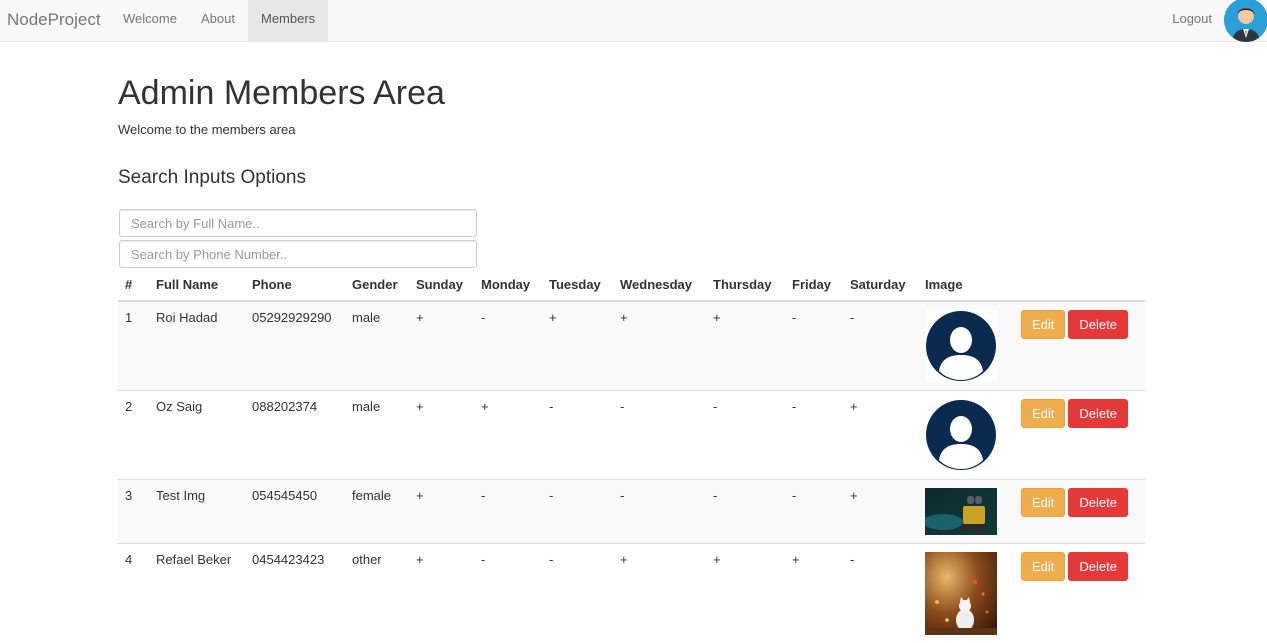 The height and width of the screenshot is (643, 1267). What do you see at coordinates (1079, 285) in the screenshot?
I see `col-actions` at bounding box center [1079, 285].